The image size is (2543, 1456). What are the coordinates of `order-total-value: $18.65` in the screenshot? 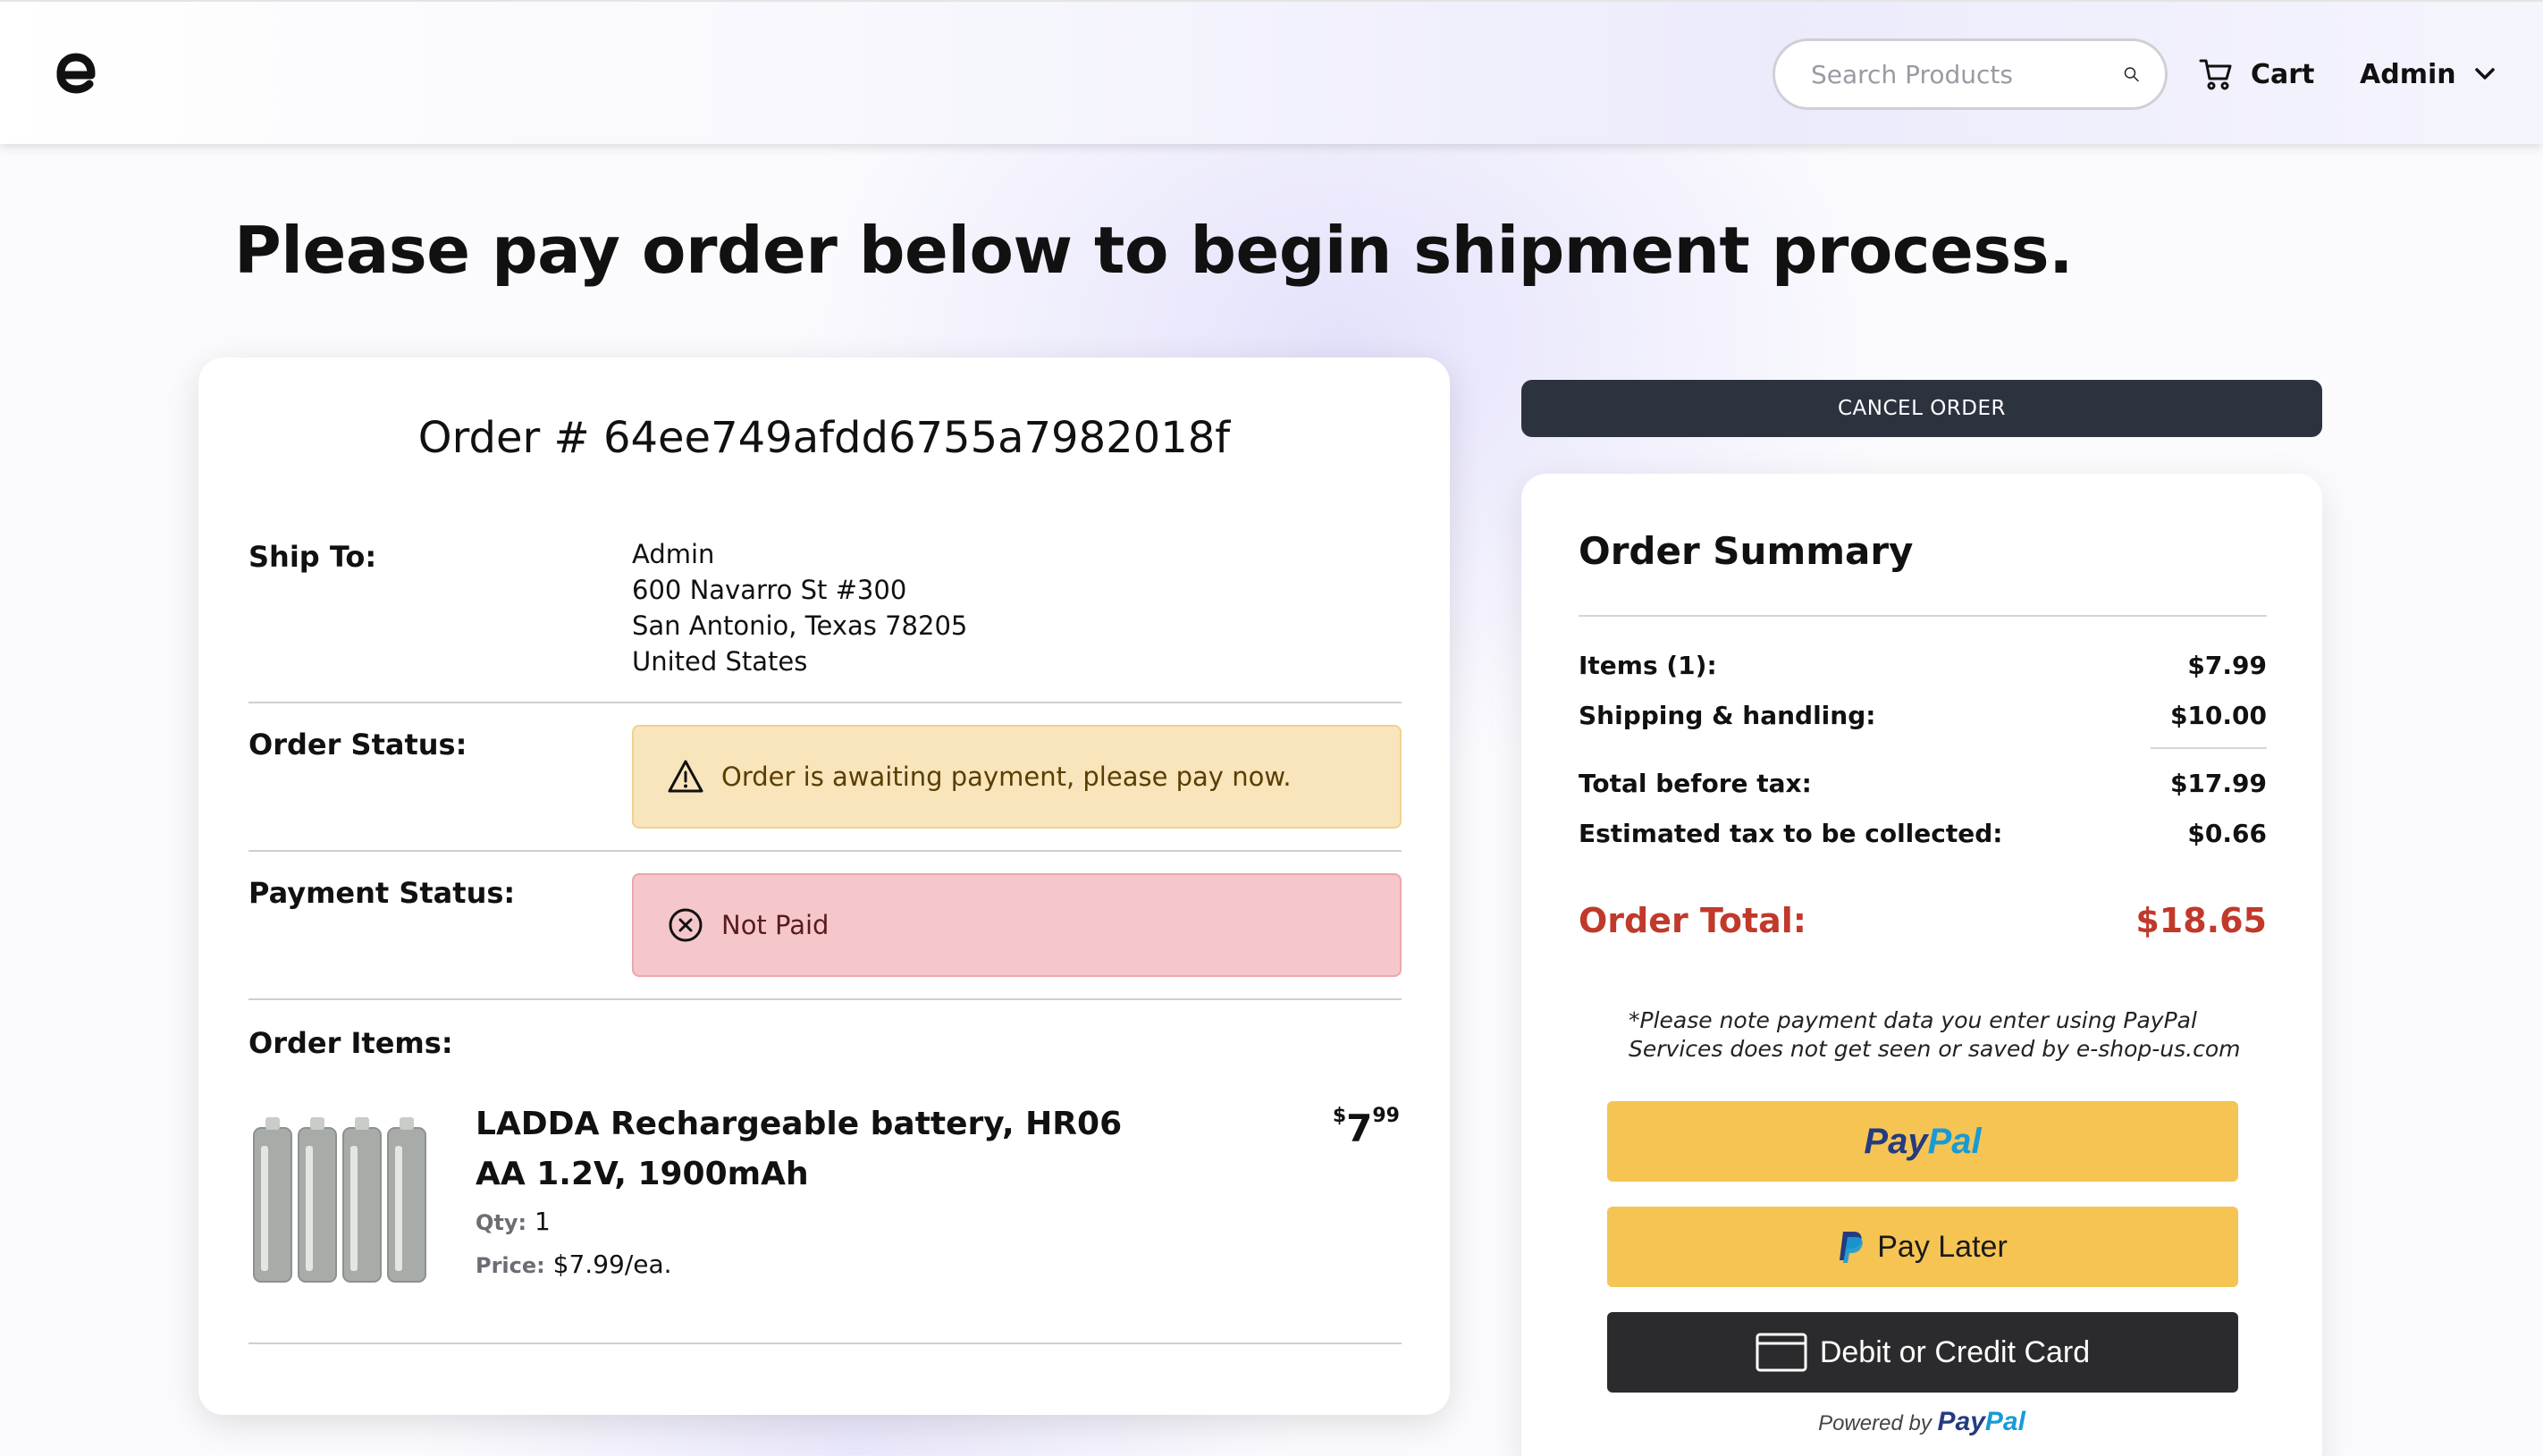 It's located at (2201, 921).